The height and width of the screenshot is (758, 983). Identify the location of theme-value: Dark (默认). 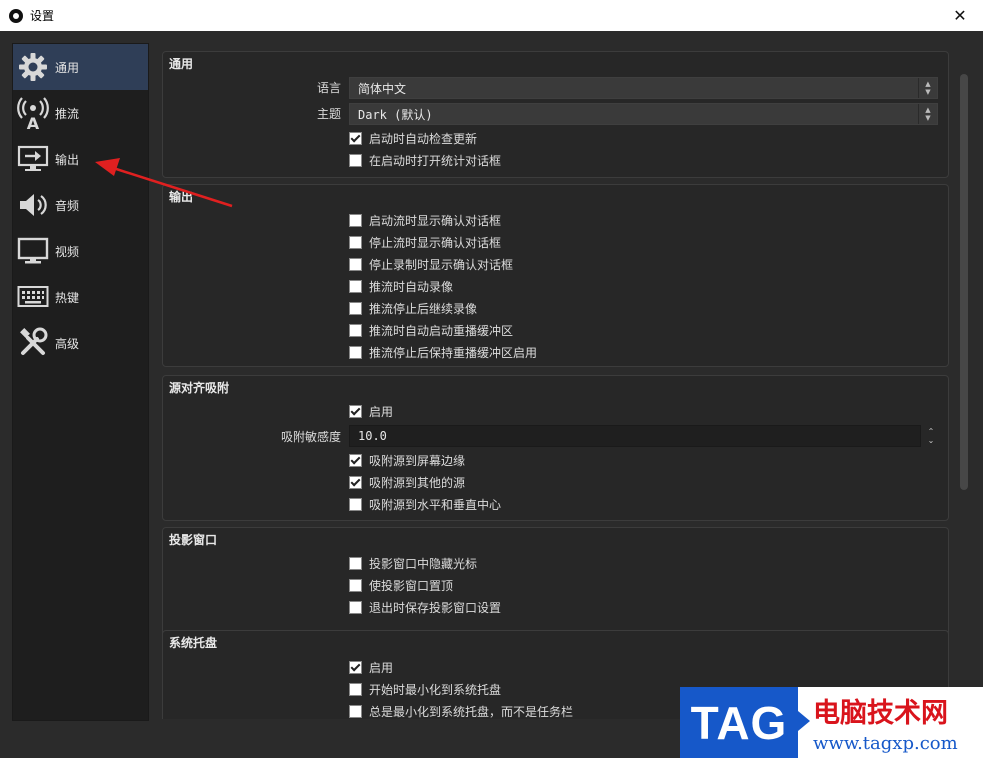
(395, 114).